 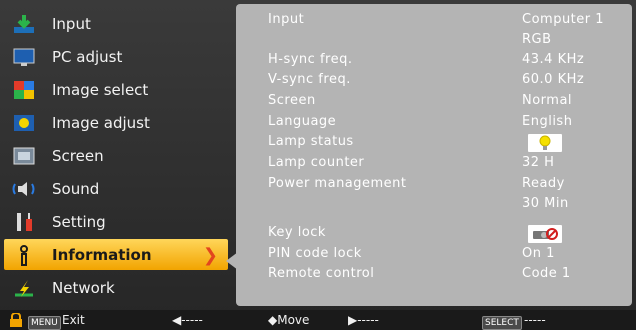 What do you see at coordinates (44, 323) in the screenshot?
I see `menu-badge: MENU` at bounding box center [44, 323].